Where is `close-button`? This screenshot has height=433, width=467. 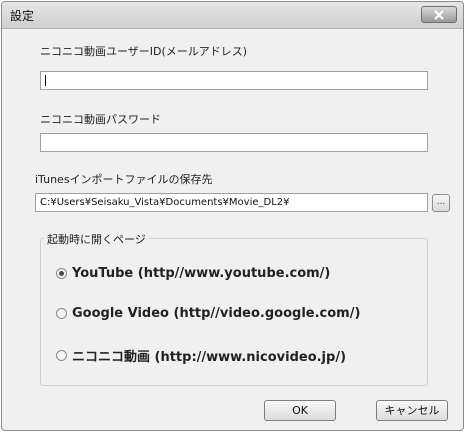 close-button is located at coordinates (439, 14).